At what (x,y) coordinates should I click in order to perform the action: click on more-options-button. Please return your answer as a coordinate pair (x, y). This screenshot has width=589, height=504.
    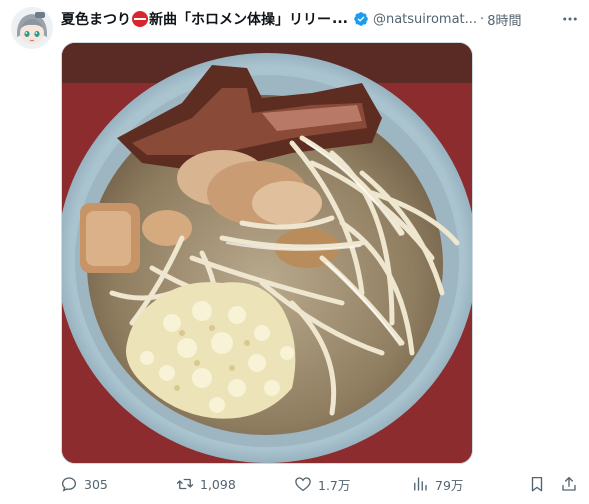
    Looking at the image, I should click on (570, 19).